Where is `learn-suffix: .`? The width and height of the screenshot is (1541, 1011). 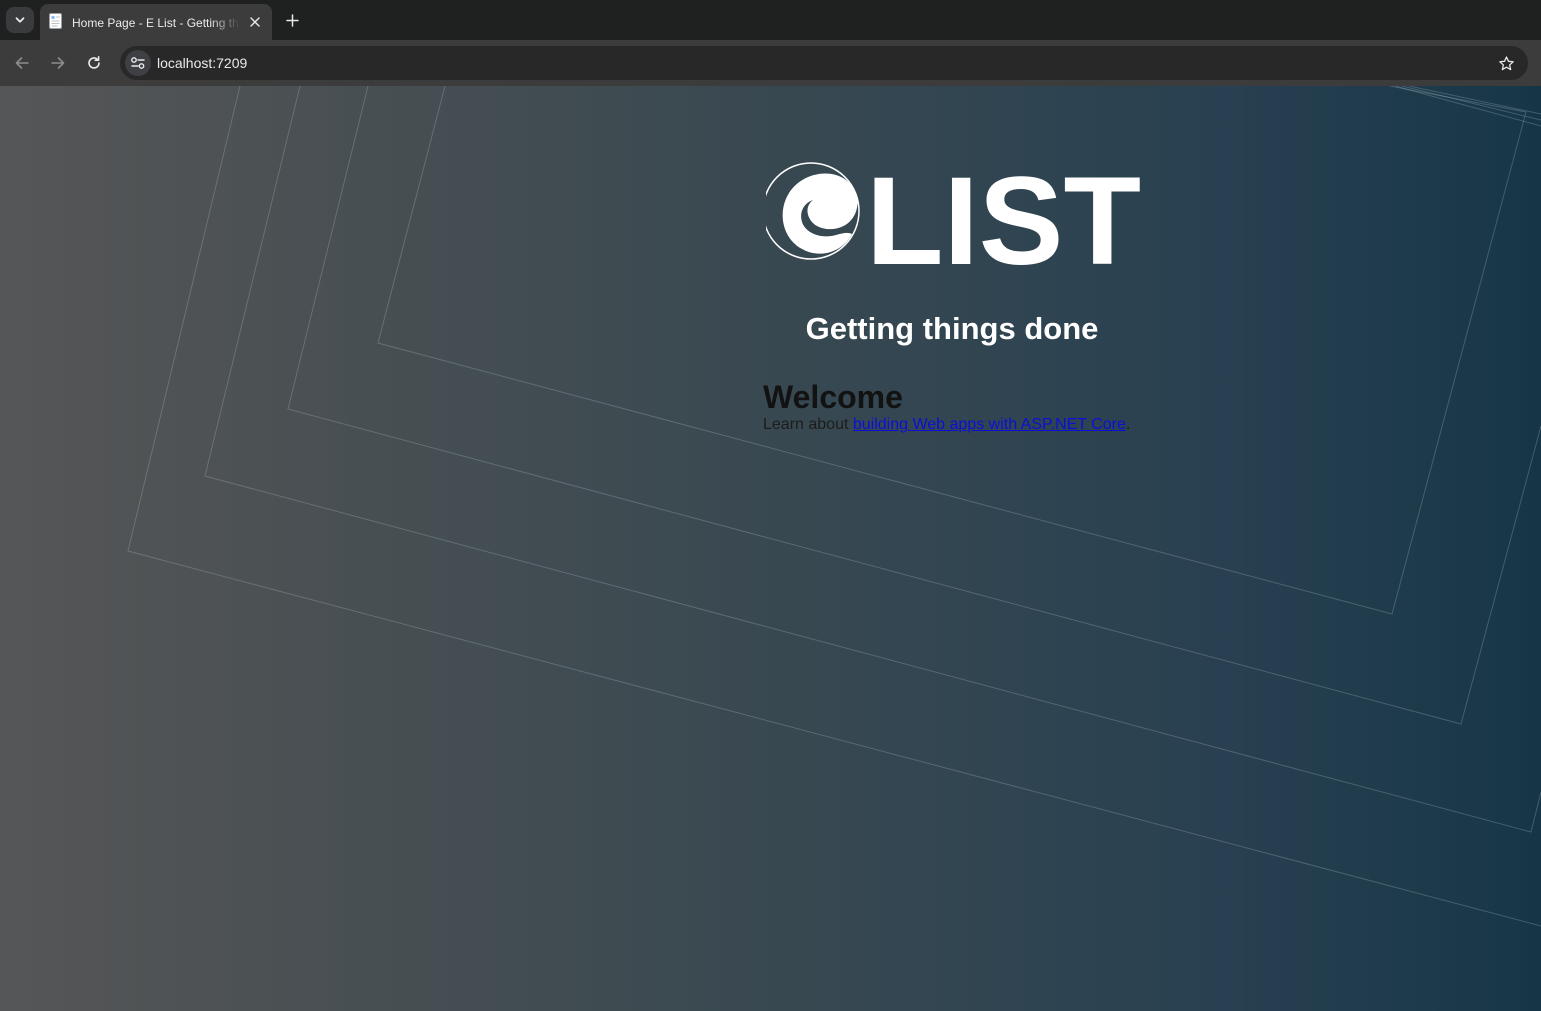 learn-suffix: . is located at coordinates (1128, 424).